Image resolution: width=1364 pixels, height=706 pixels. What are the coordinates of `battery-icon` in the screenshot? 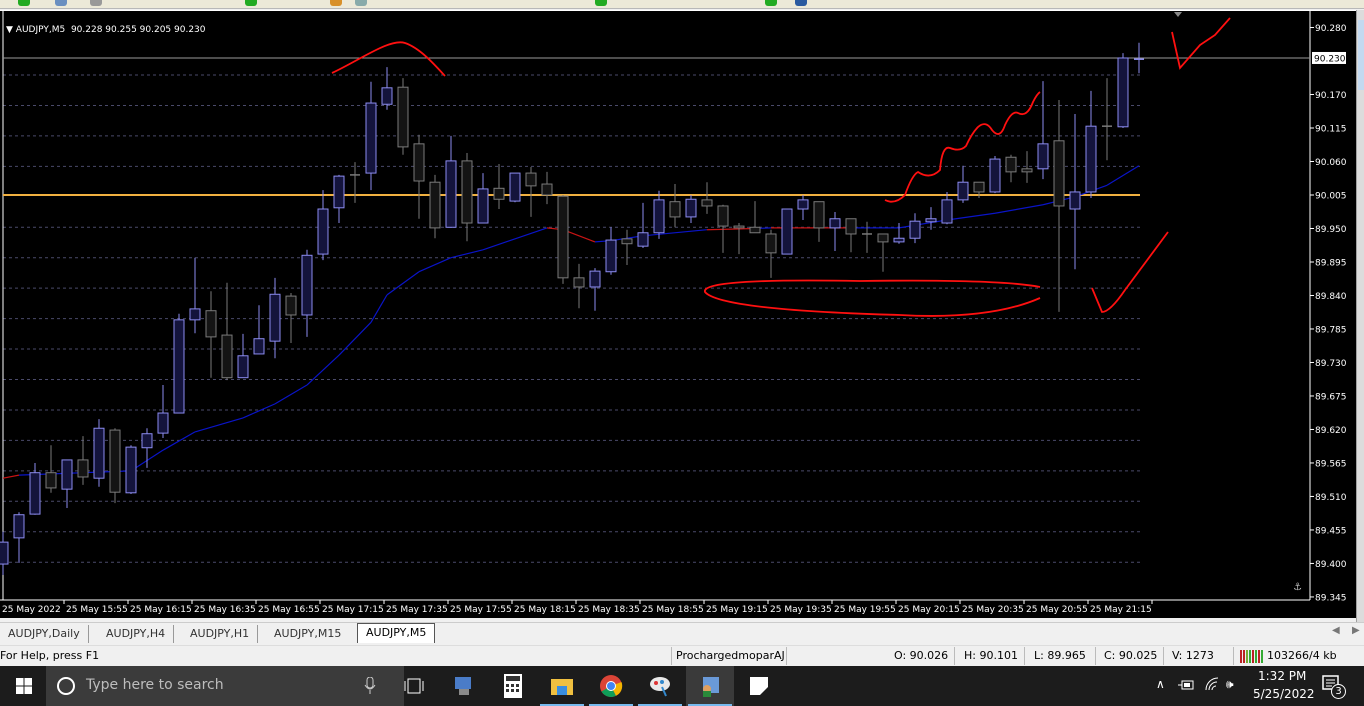 It's located at (1186, 685).